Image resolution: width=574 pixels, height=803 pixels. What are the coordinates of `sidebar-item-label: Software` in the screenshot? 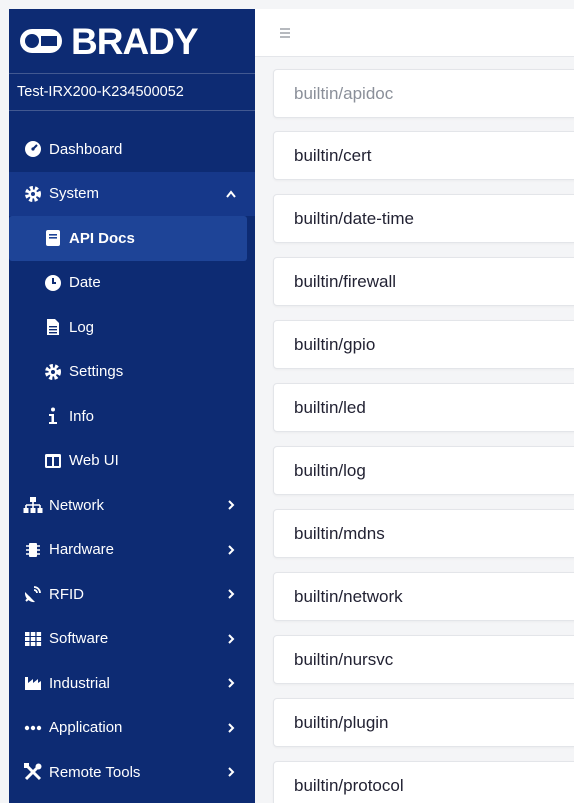 It's located at (79, 639).